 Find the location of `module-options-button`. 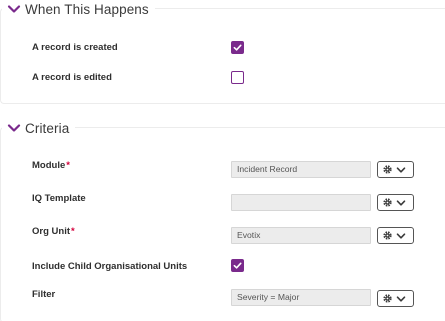

module-options-button is located at coordinates (395, 169).